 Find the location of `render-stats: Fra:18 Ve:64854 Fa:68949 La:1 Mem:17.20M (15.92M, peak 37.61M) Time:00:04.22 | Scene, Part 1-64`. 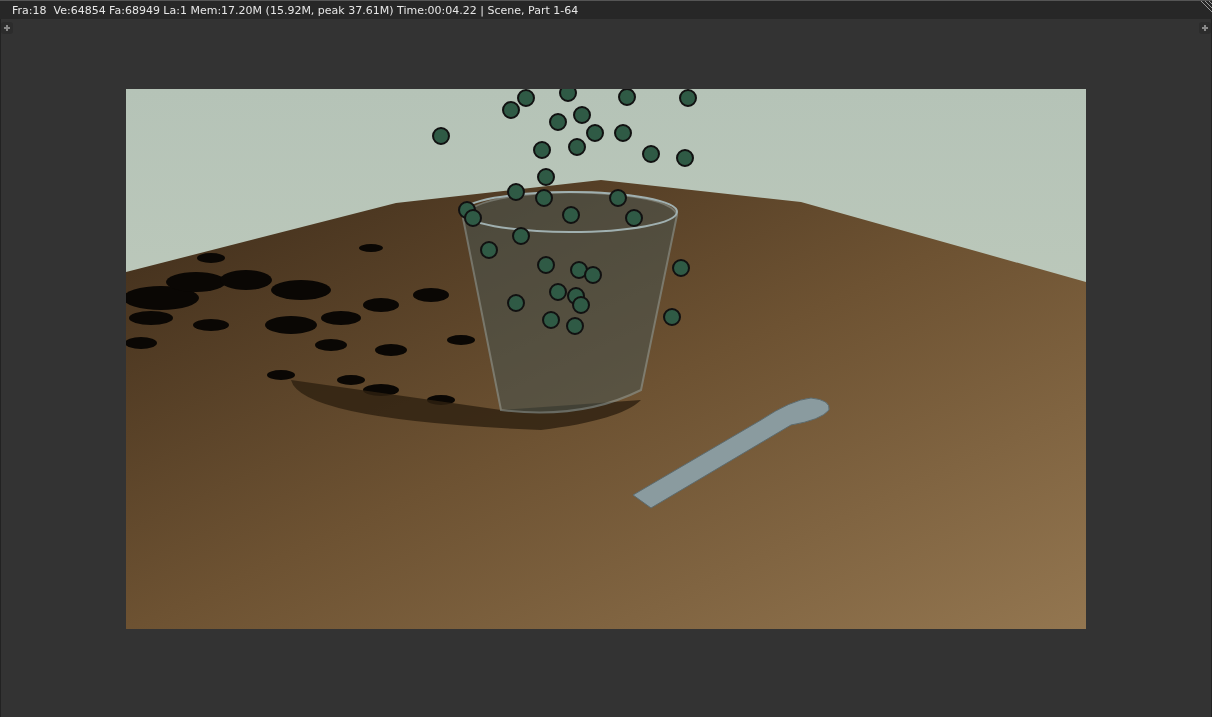

render-stats: Fra:18 Ve:64854 Fa:68949 La:1 Mem:17.20M (15.92M, peak 37.61M) Time:00:04.22 | Scene, Part 1-64 is located at coordinates (295, 10).